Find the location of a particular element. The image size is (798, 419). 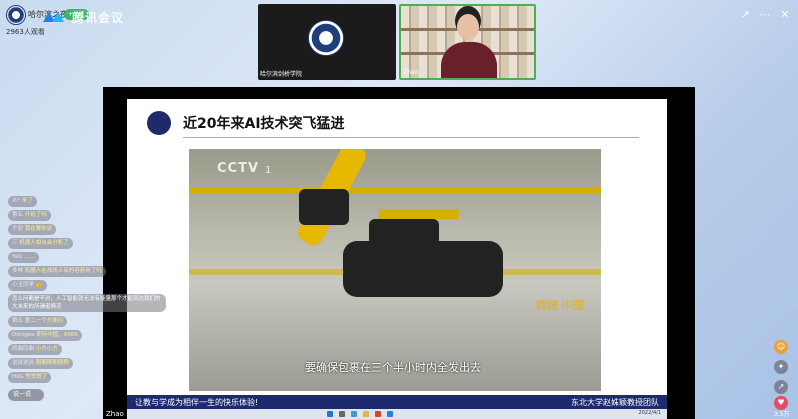

chat-message: 木* 来了 is located at coordinates (23, 201).